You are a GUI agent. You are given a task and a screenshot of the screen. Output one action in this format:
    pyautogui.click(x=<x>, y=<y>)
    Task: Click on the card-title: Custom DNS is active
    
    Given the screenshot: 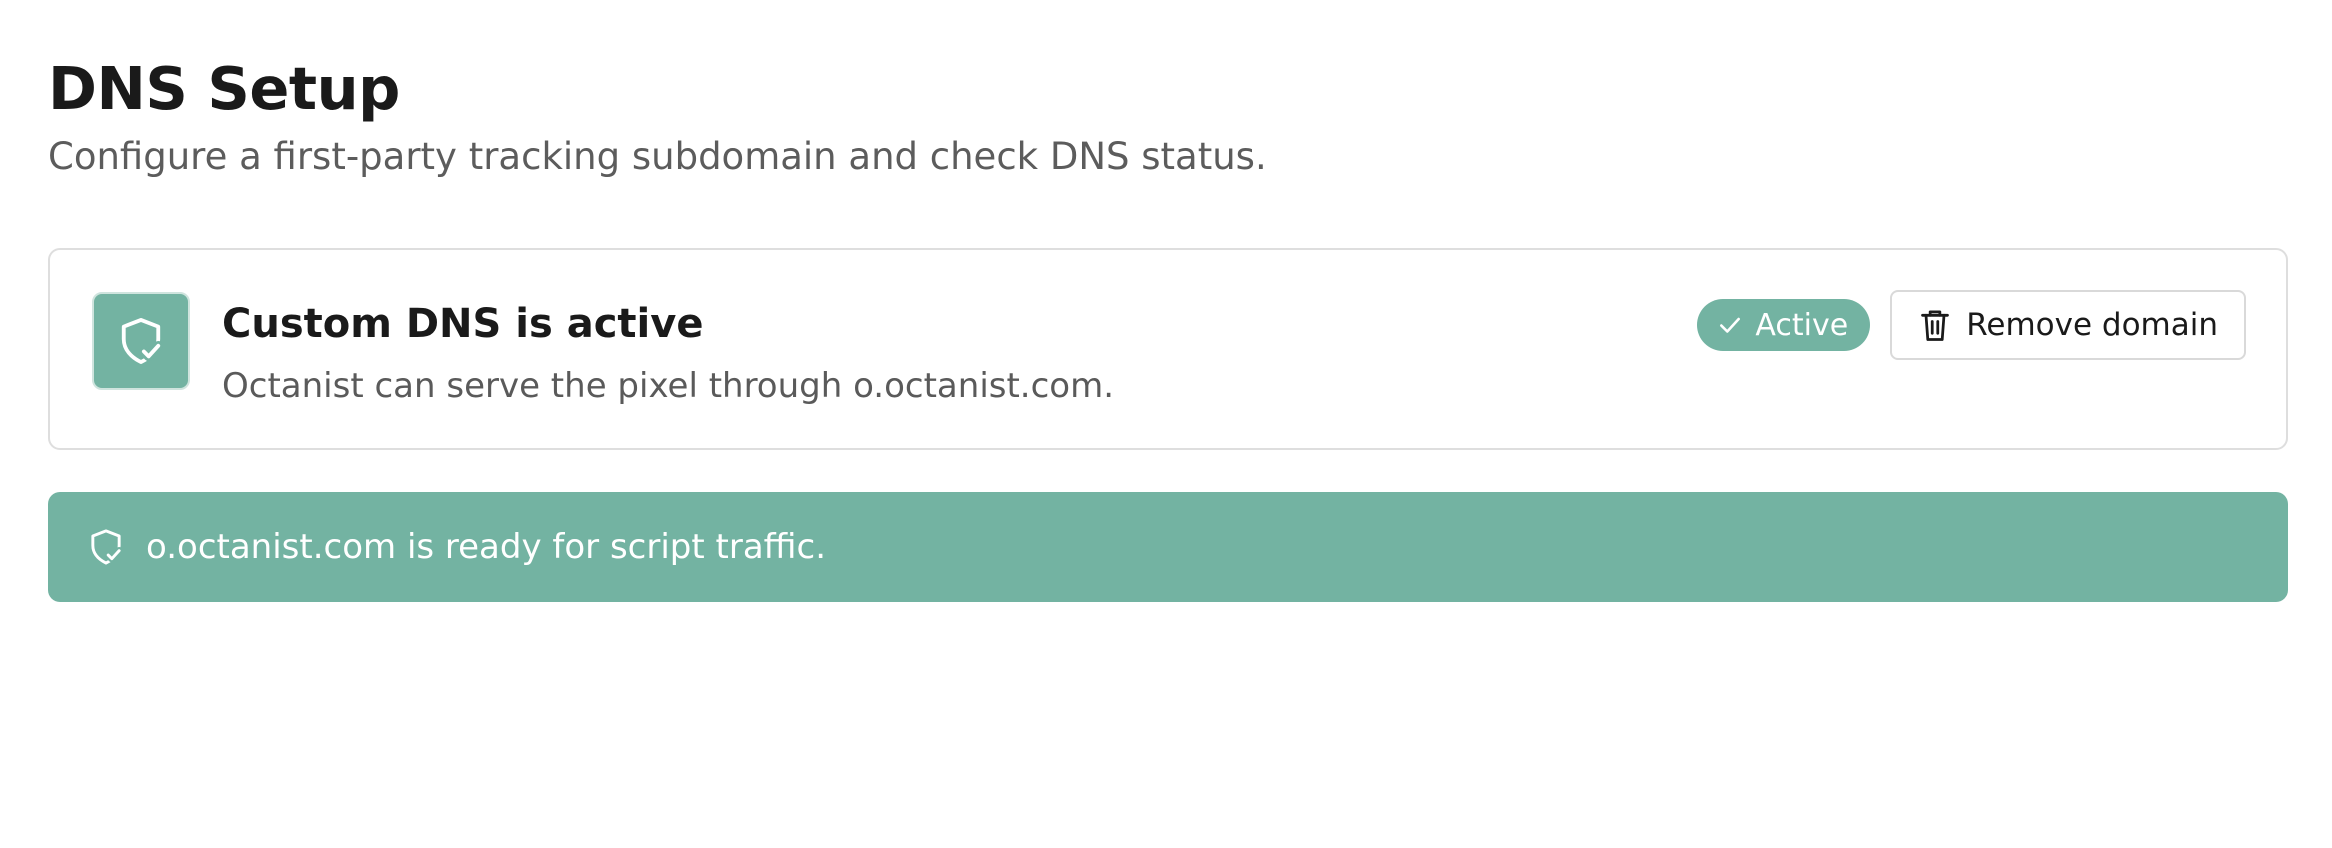 What is the action you would take?
    pyautogui.click(x=463, y=324)
    